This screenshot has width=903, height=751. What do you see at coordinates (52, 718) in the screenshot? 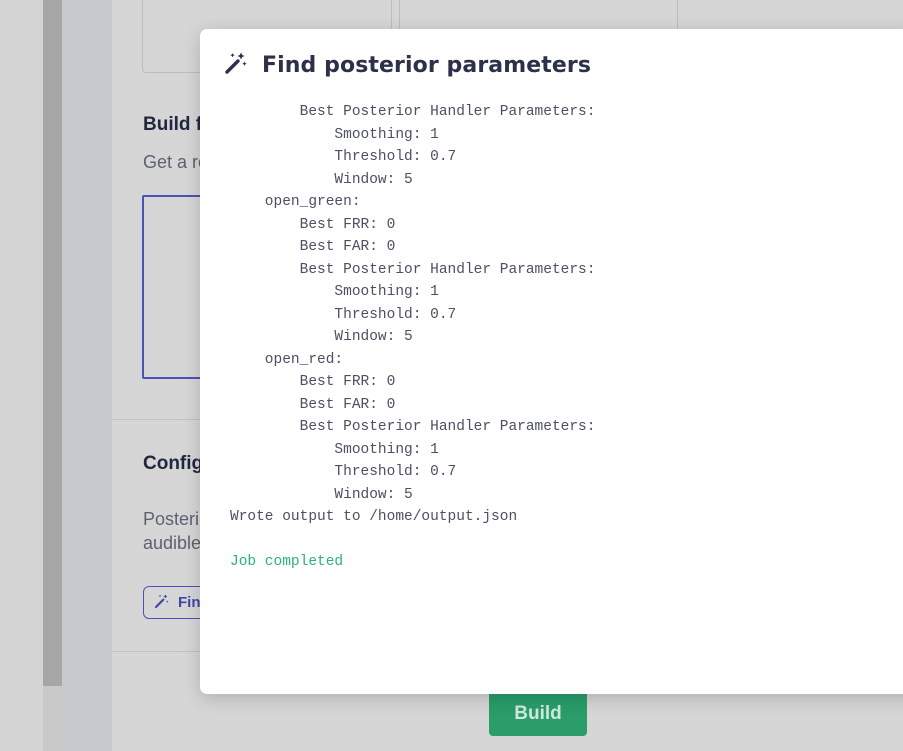
I see `left-rail-lower` at bounding box center [52, 718].